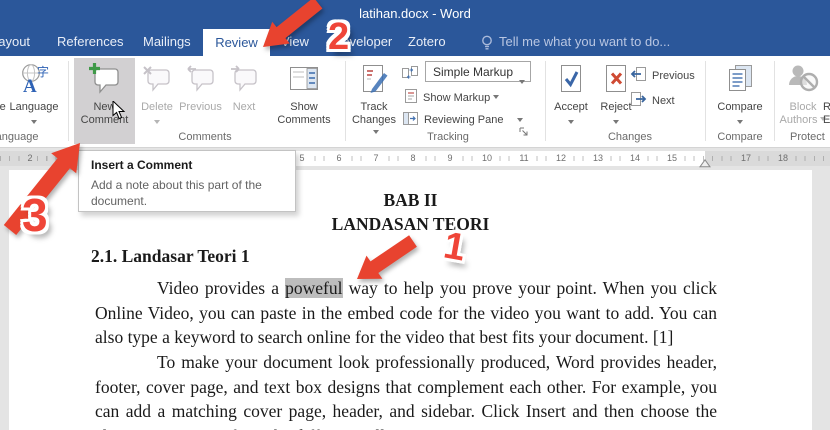 The height and width of the screenshot is (430, 830). What do you see at coordinates (34, 122) in the screenshot?
I see `language-caret-icon` at bounding box center [34, 122].